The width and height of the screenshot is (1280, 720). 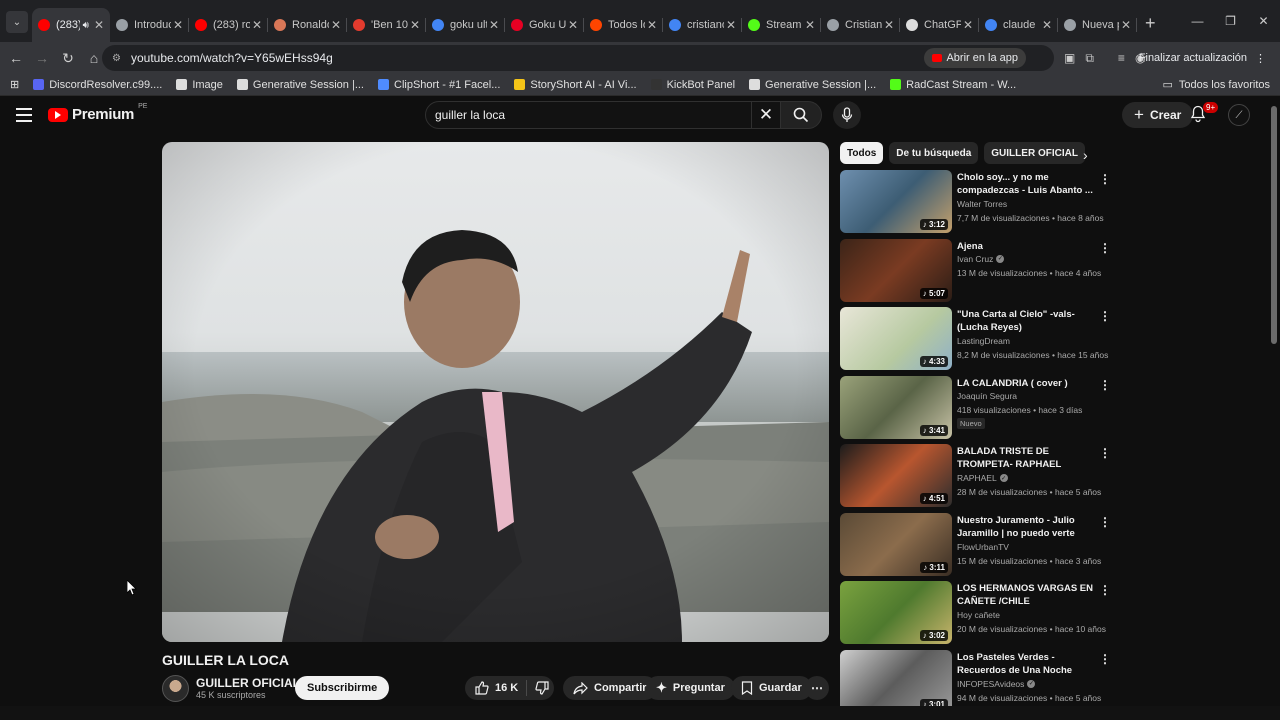 What do you see at coordinates (896, 544) in the screenshot?
I see `video-thumbnail: ♪ 3:11` at bounding box center [896, 544].